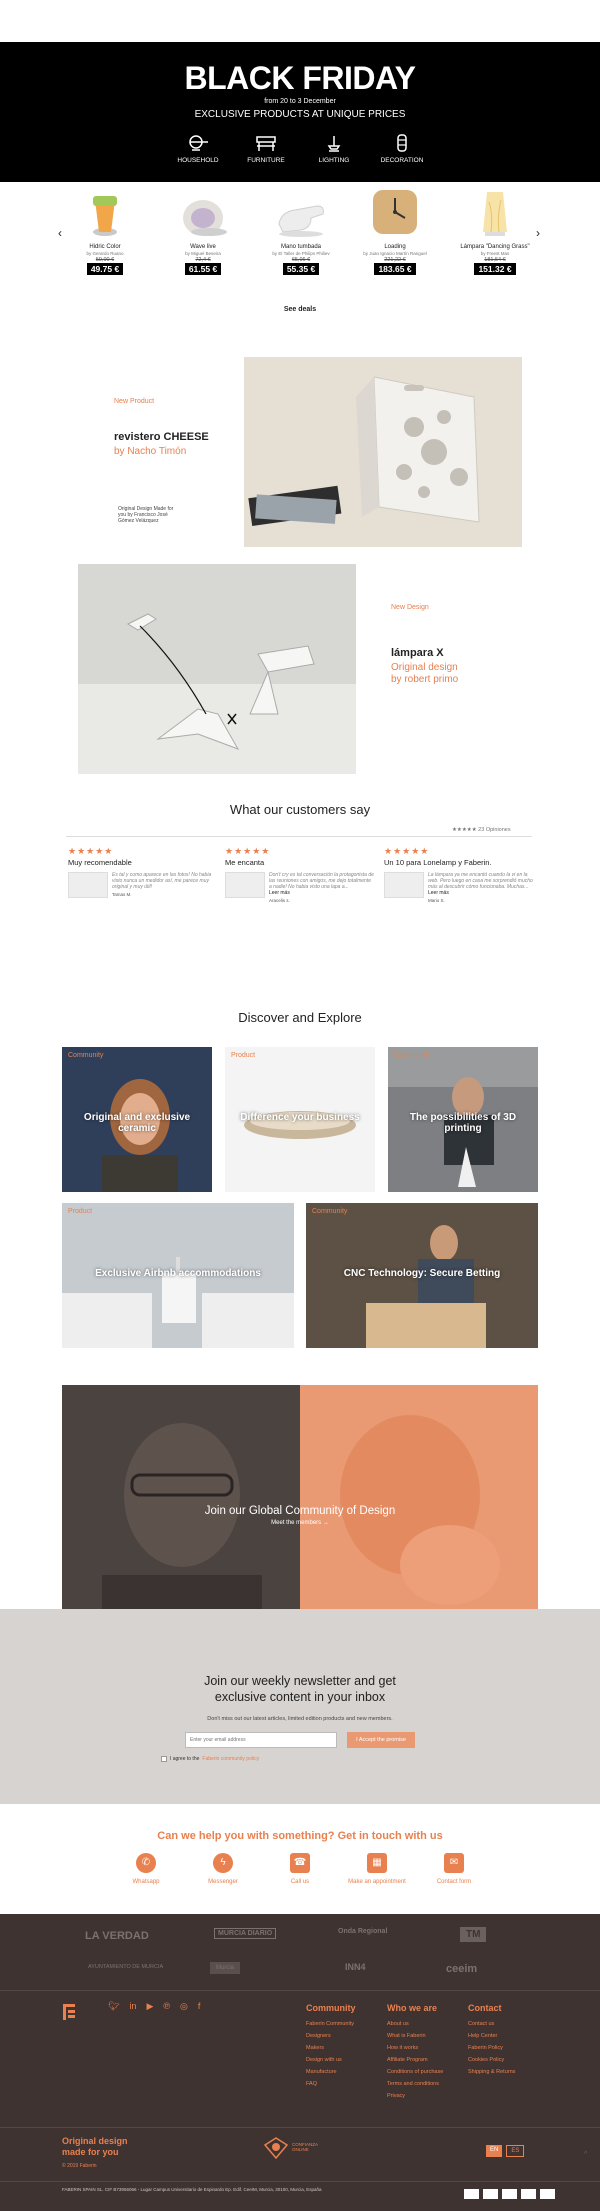 This screenshot has height=2211, width=600. I want to click on footer-link: Designers, so click(331, 2036).